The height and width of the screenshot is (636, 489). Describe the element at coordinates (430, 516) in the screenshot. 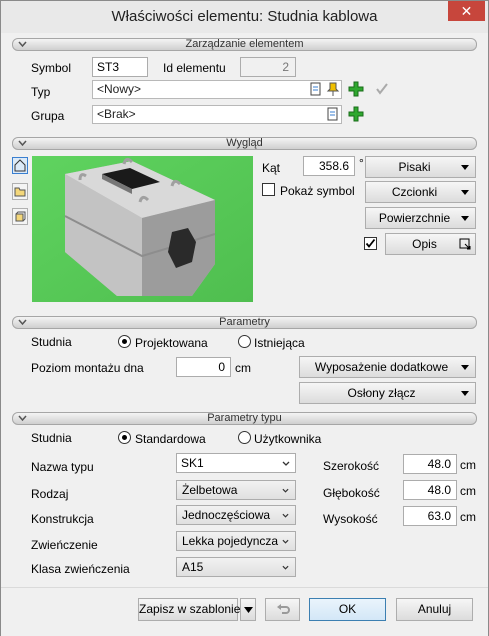

I see `height-input: 63.0` at that location.